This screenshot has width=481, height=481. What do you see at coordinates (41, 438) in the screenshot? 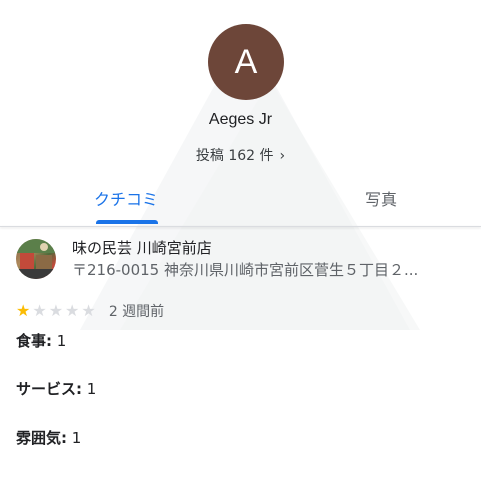
I see `detail-label: 雰囲気:` at bounding box center [41, 438].